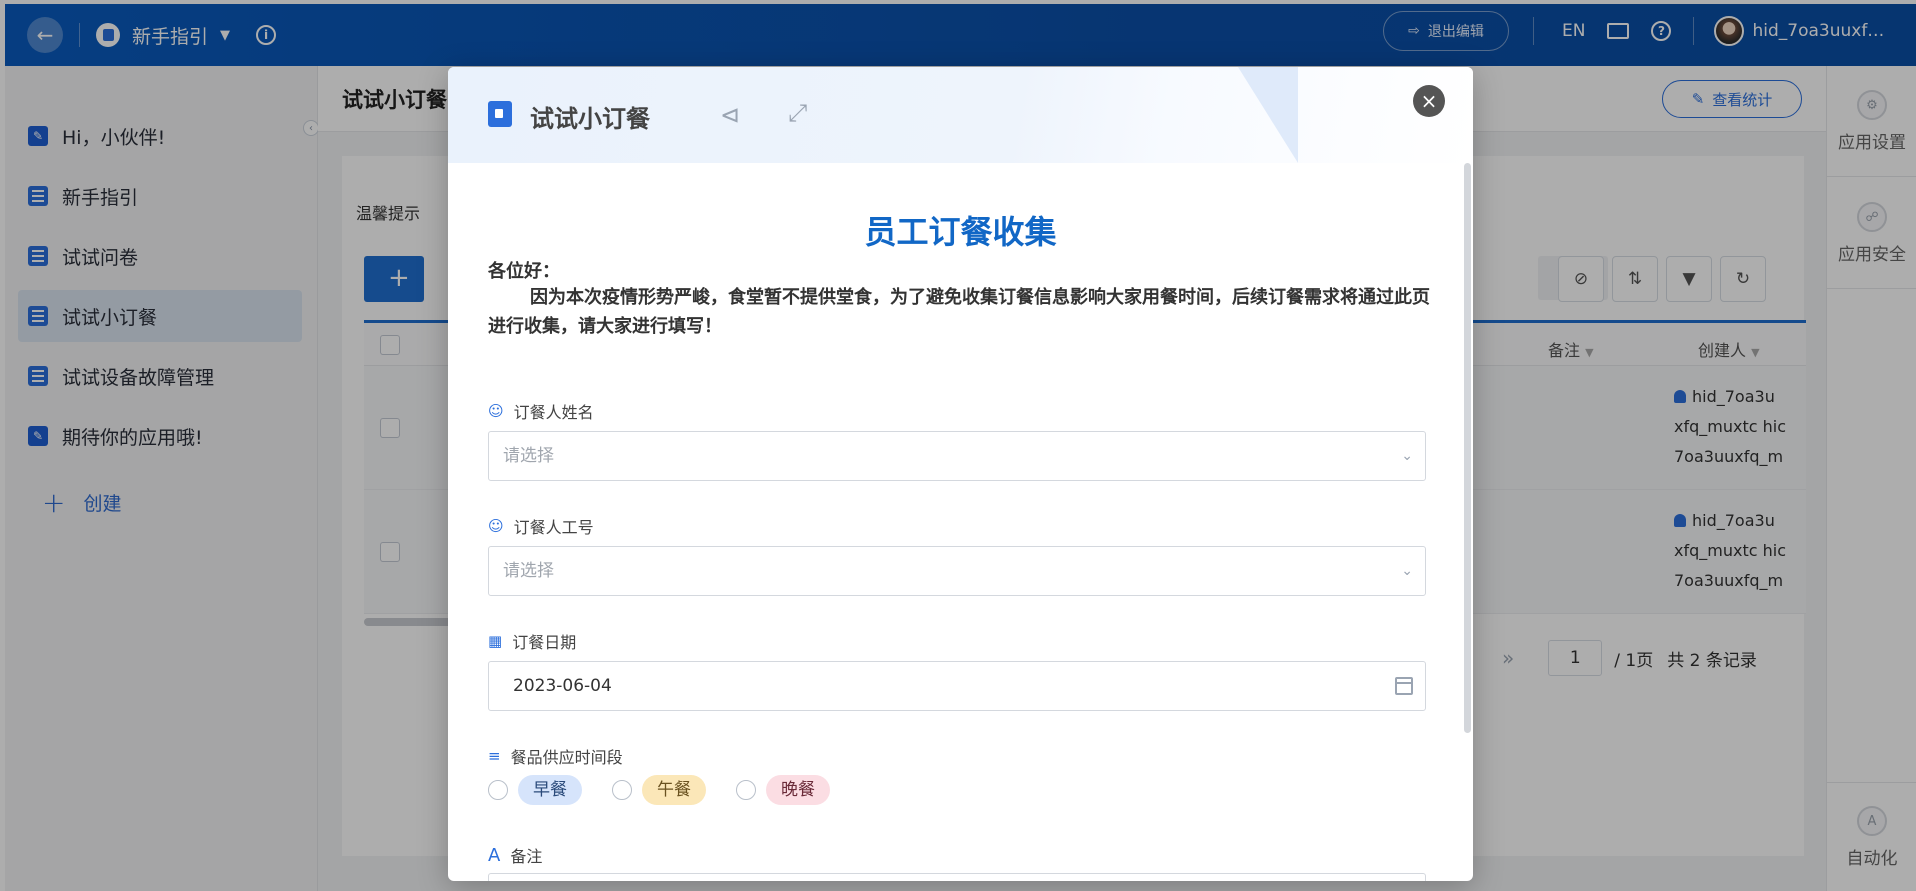 The image size is (1916, 891). Describe the element at coordinates (553, 527) in the screenshot. I see `label-text: 订餐人工号` at that location.